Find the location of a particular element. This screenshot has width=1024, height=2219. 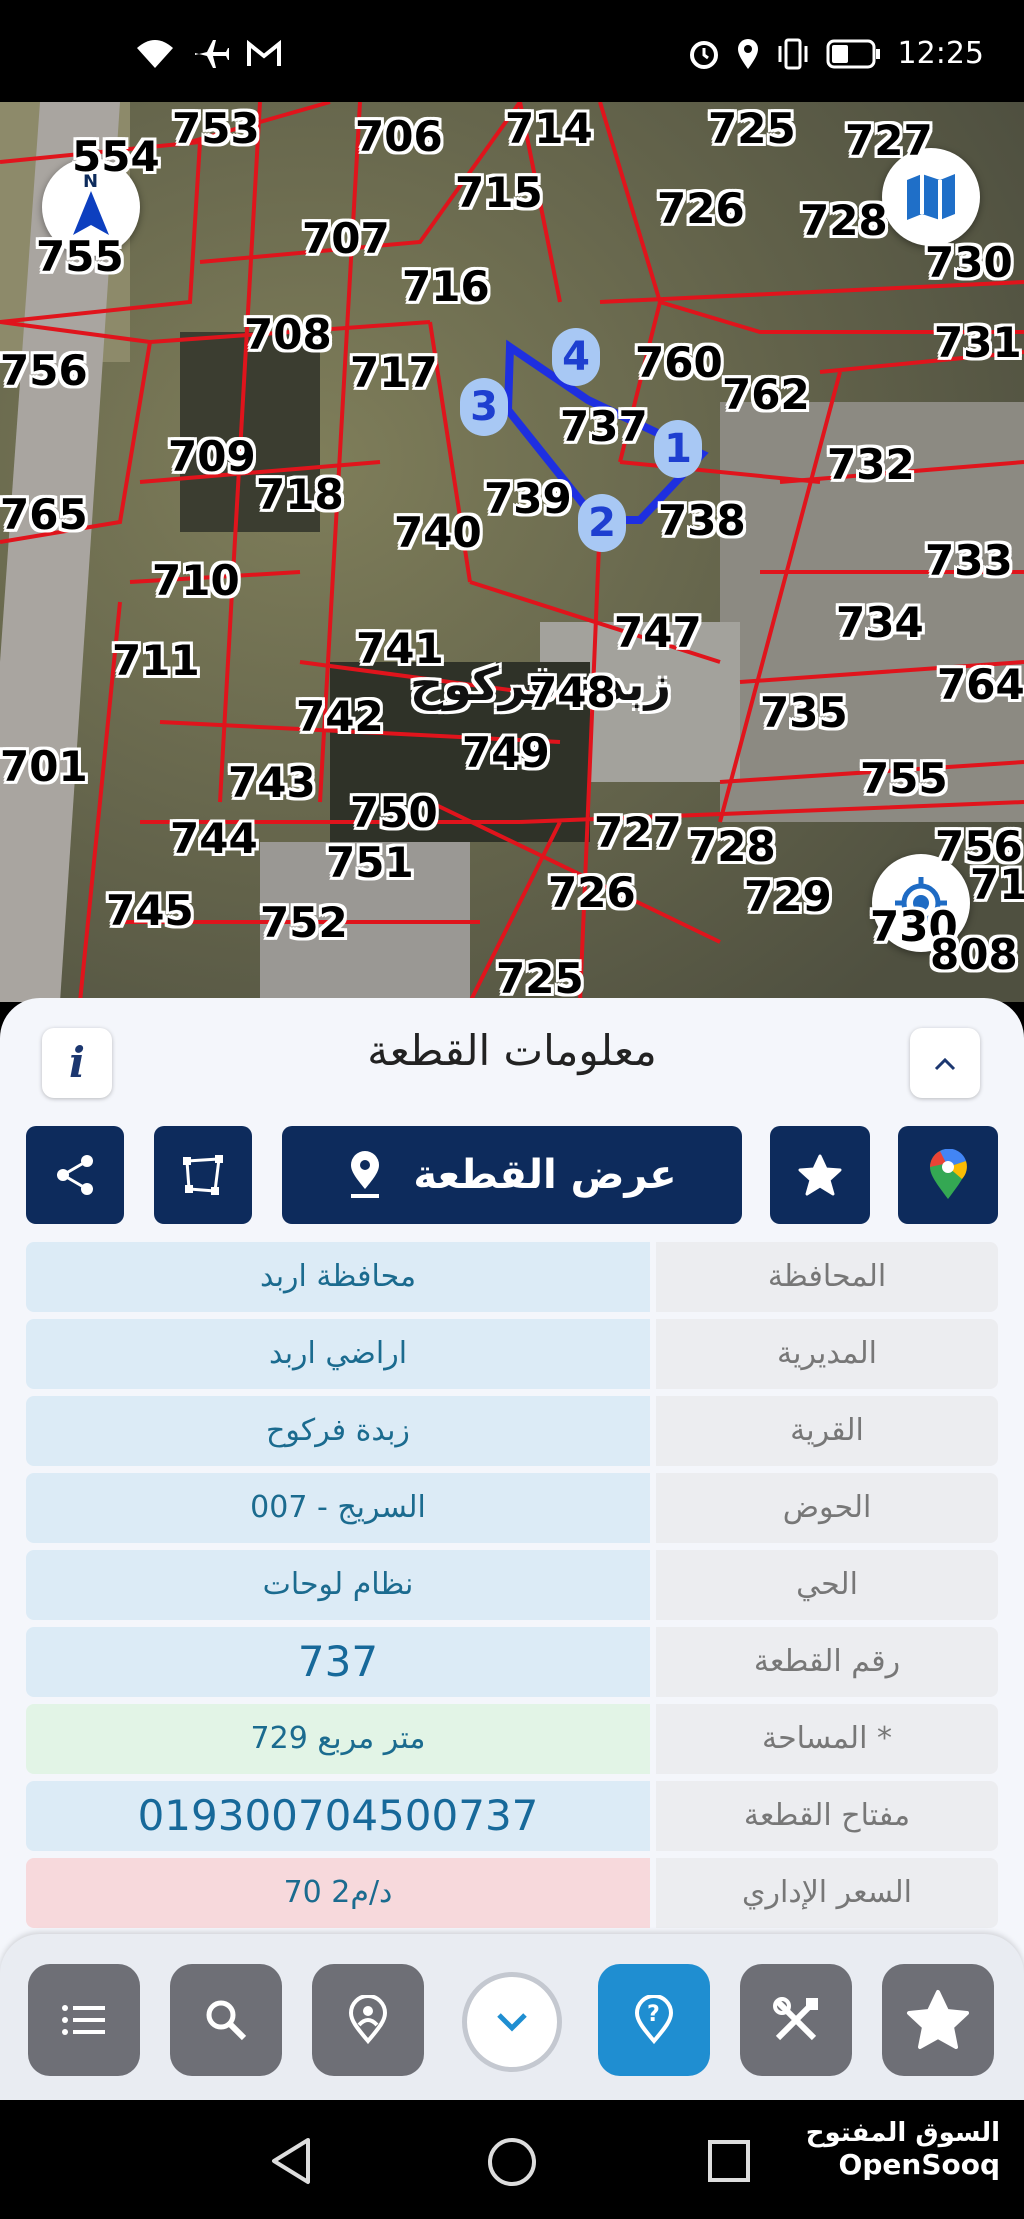

gmail-icon is located at coordinates (264, 53).